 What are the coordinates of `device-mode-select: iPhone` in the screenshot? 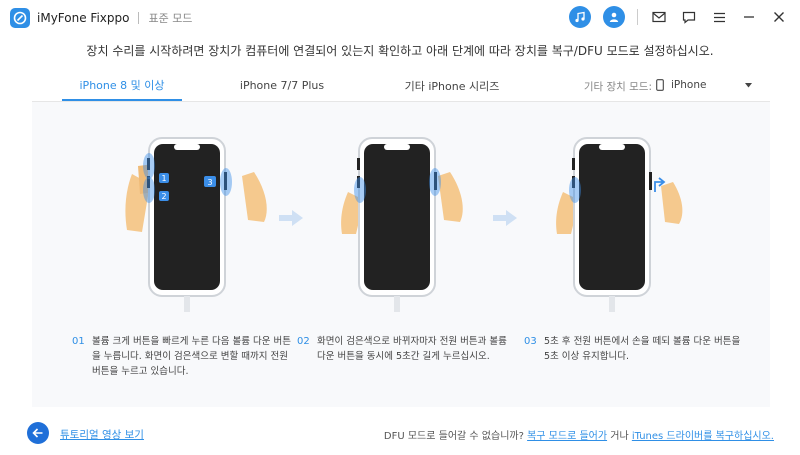 It's located at (706, 85).